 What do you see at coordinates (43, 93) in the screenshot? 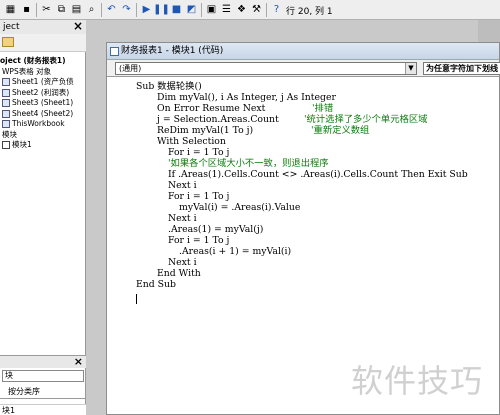
I see `tree-item-sheet2: Sheet2 (利润表)` at bounding box center [43, 93].